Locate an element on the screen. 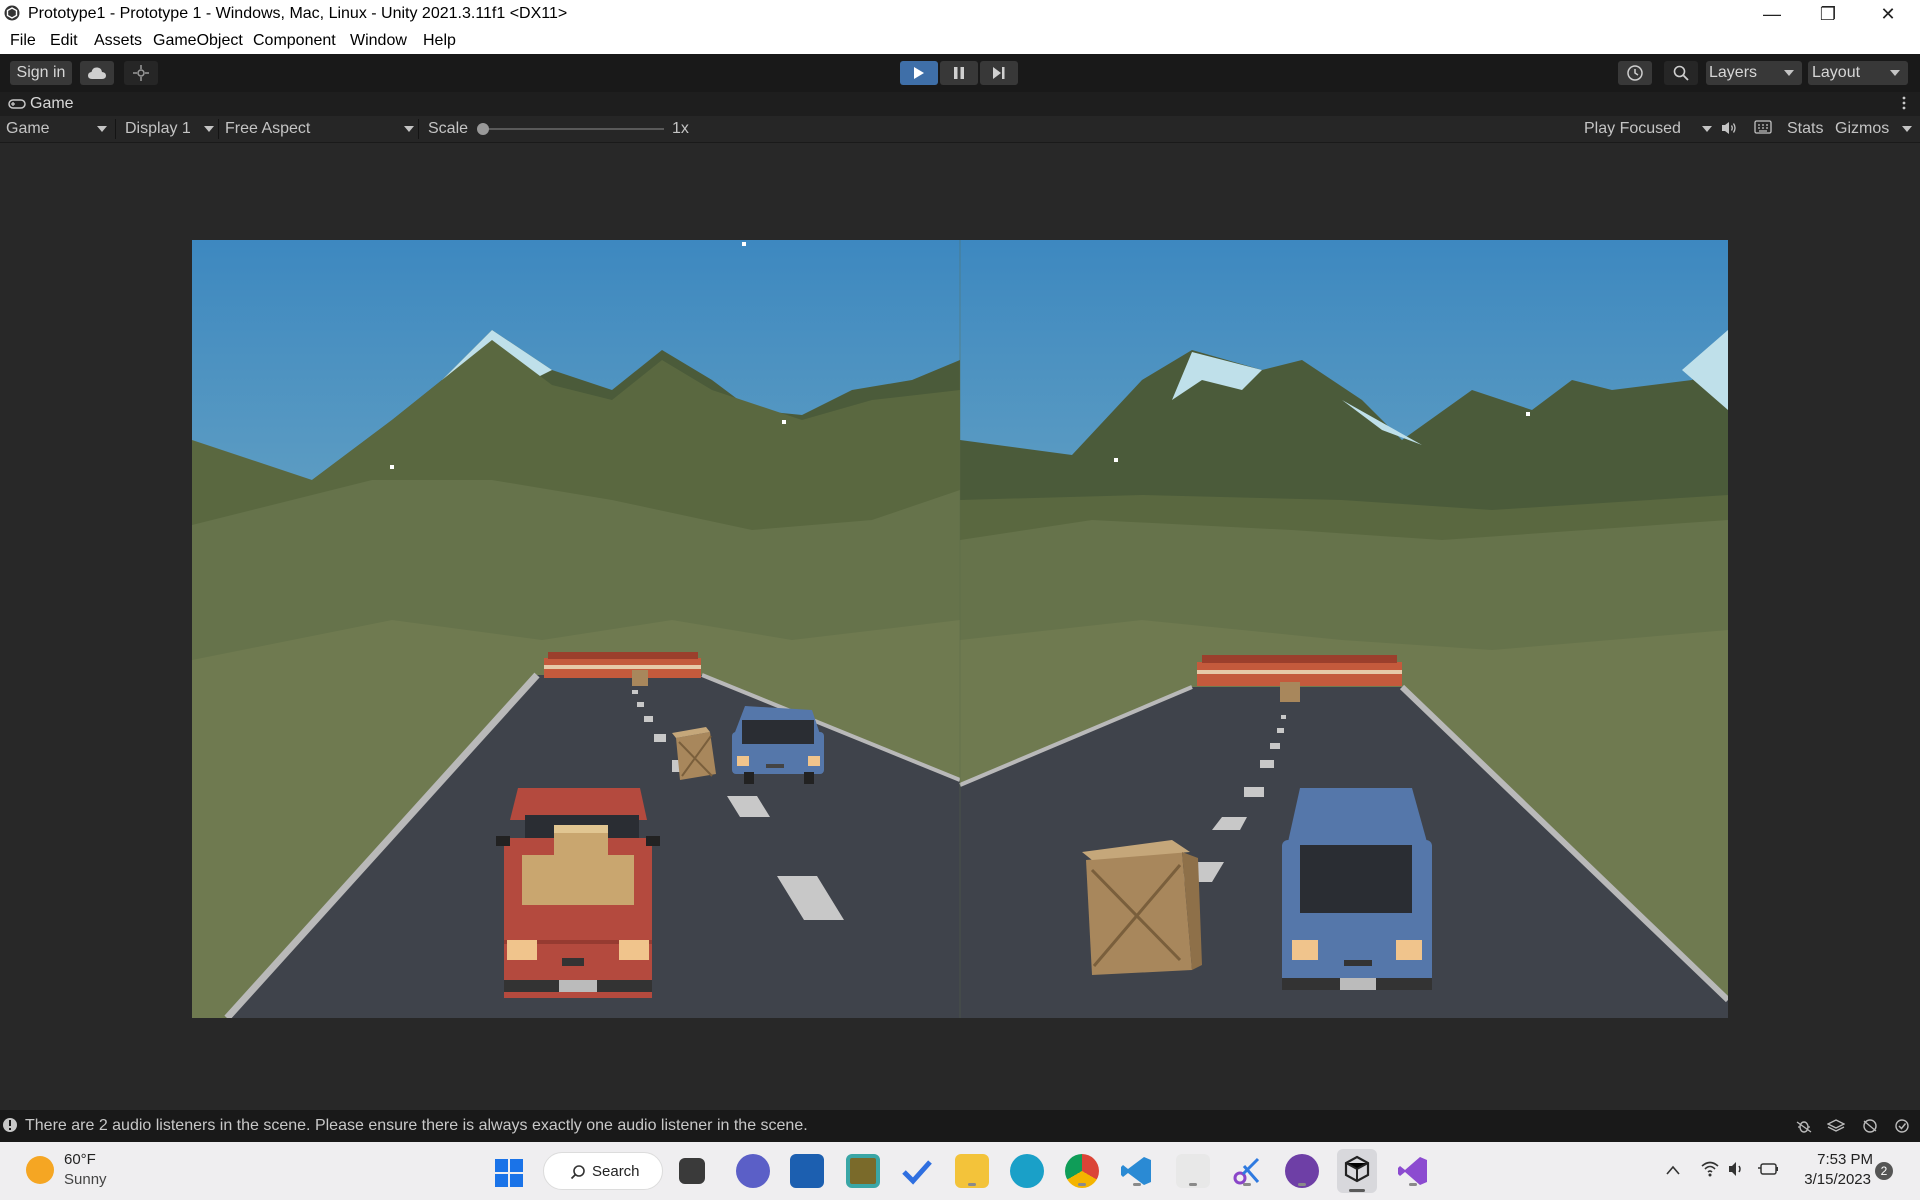  unity-editor-icon is located at coordinates (1357, 1171).